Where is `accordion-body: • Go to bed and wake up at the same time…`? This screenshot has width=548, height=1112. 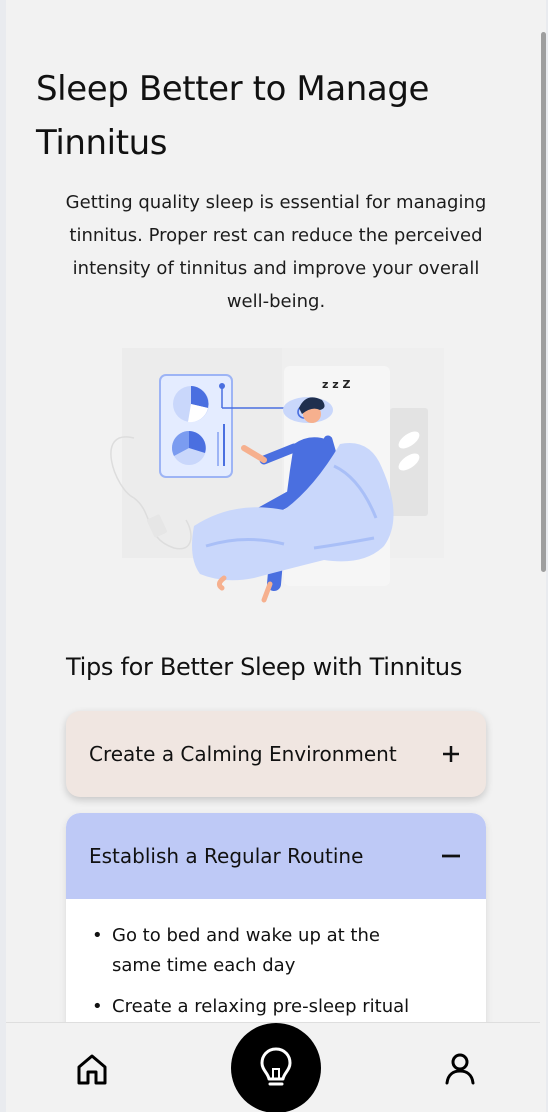
accordion-body: • Go to bed and wake up at the same time… is located at coordinates (276, 960).